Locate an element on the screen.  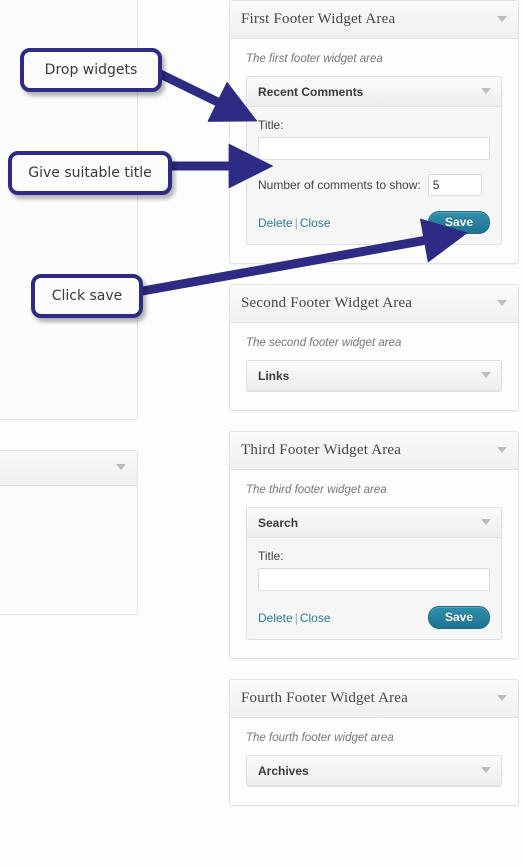
widget-area-description: The second footer widget area is located at coordinates (324, 343).